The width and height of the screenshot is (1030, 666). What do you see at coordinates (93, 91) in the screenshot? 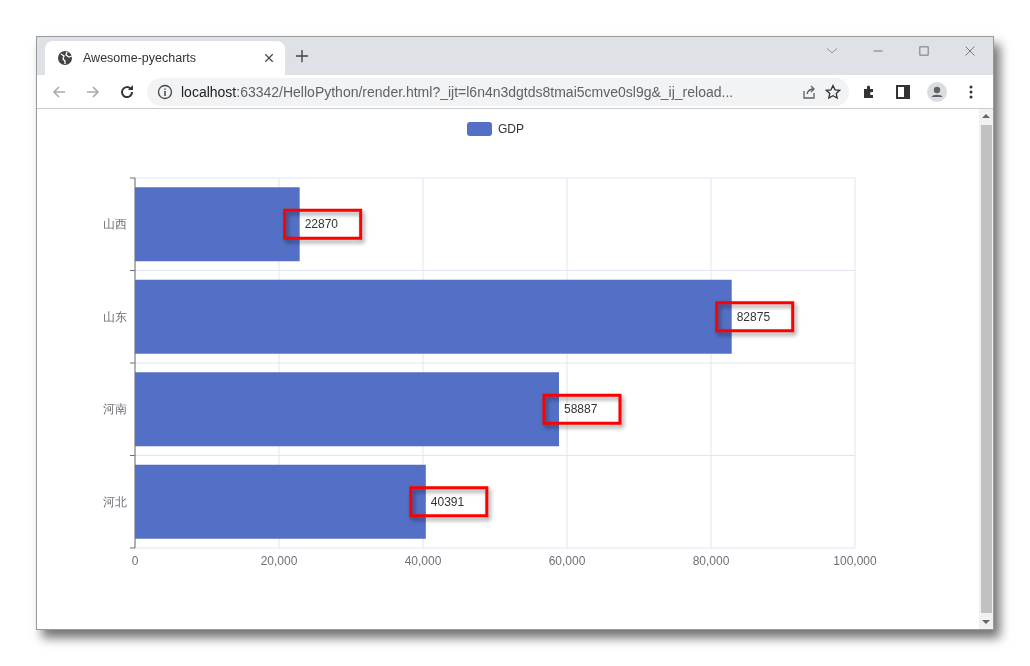
I see `forward-arrow-icon` at bounding box center [93, 91].